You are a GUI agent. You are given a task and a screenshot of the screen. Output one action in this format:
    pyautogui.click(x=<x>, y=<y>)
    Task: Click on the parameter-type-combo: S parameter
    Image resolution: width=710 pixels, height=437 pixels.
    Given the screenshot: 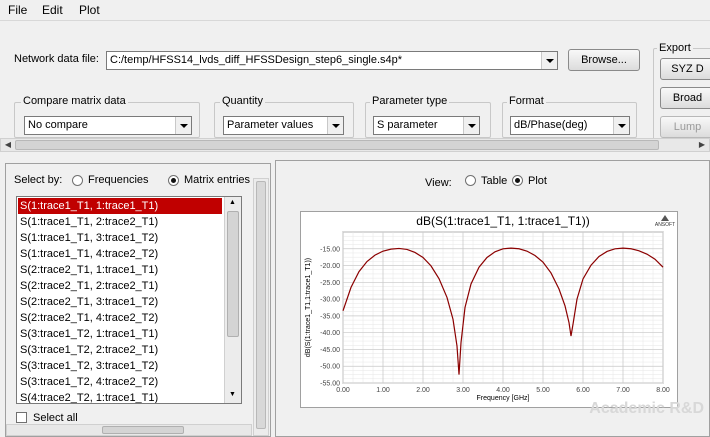 What is the action you would take?
    pyautogui.click(x=426, y=125)
    